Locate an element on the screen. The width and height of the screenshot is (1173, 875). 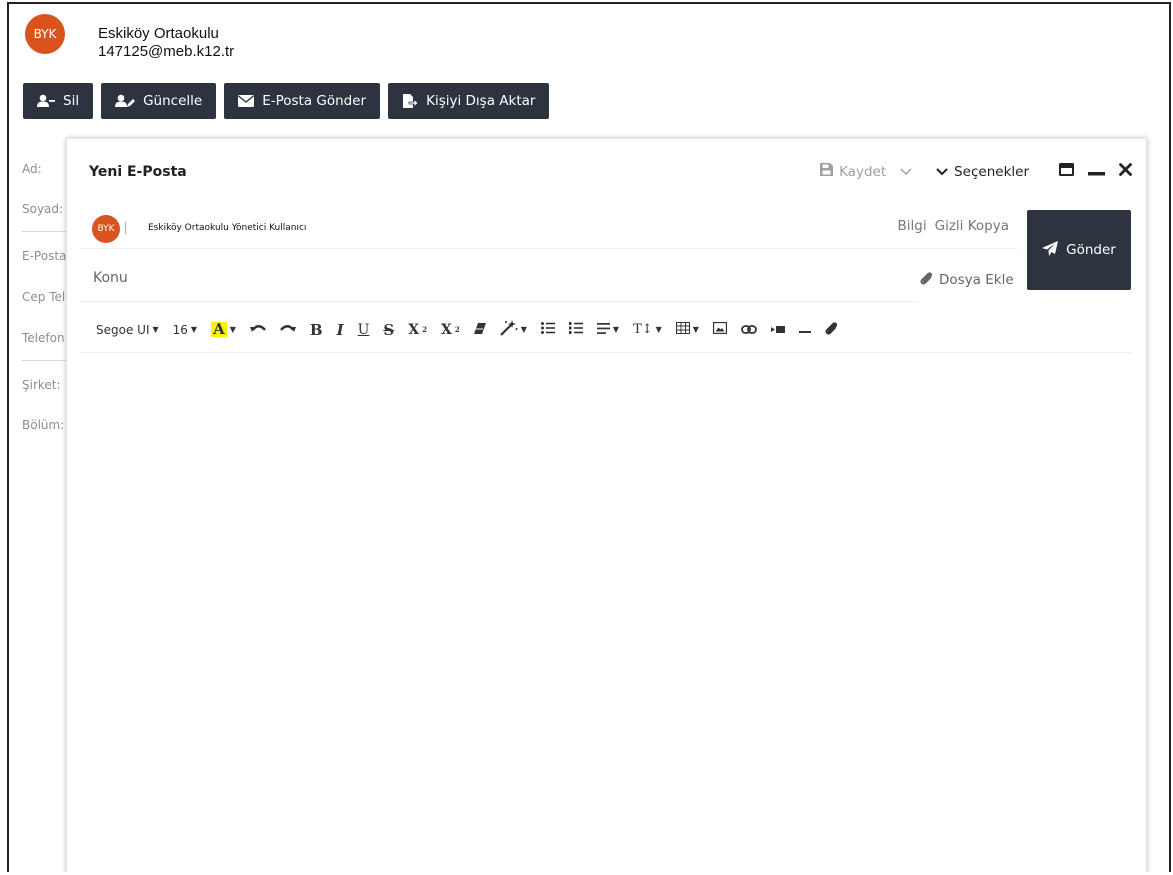
font-color-button: A ▼ is located at coordinates (223, 330).